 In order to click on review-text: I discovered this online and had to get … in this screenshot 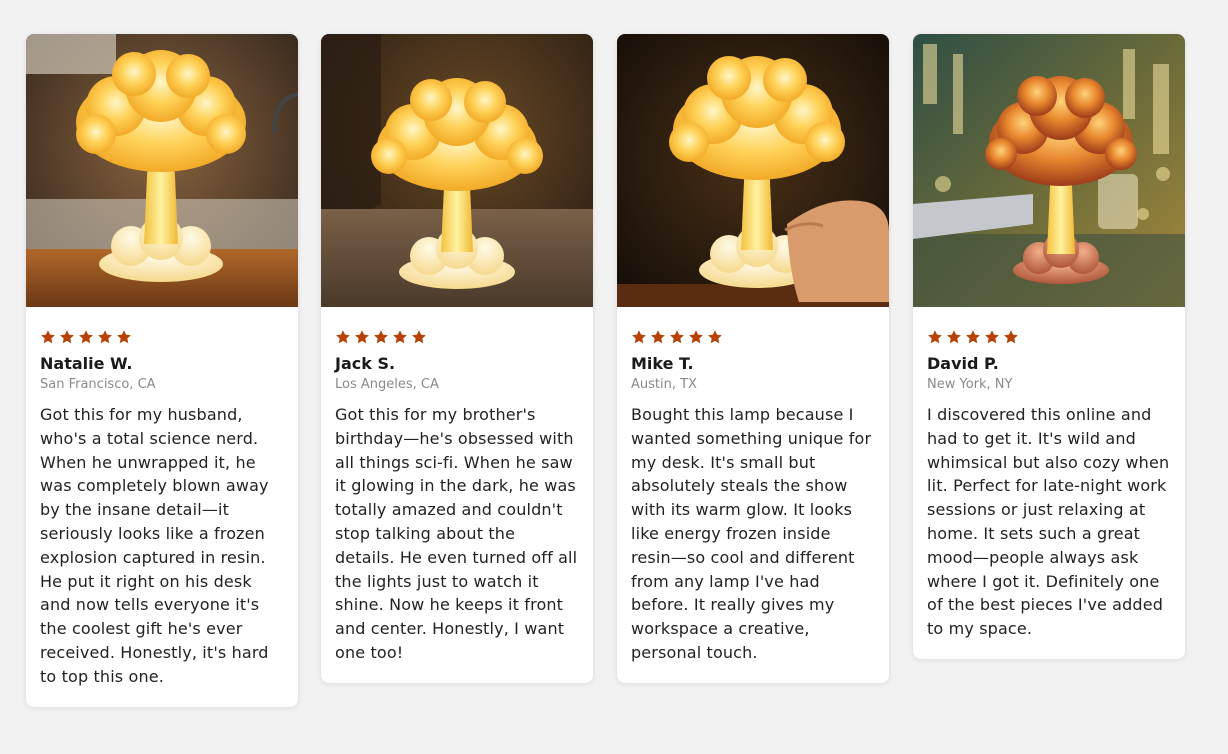, I will do `click(1048, 522)`.